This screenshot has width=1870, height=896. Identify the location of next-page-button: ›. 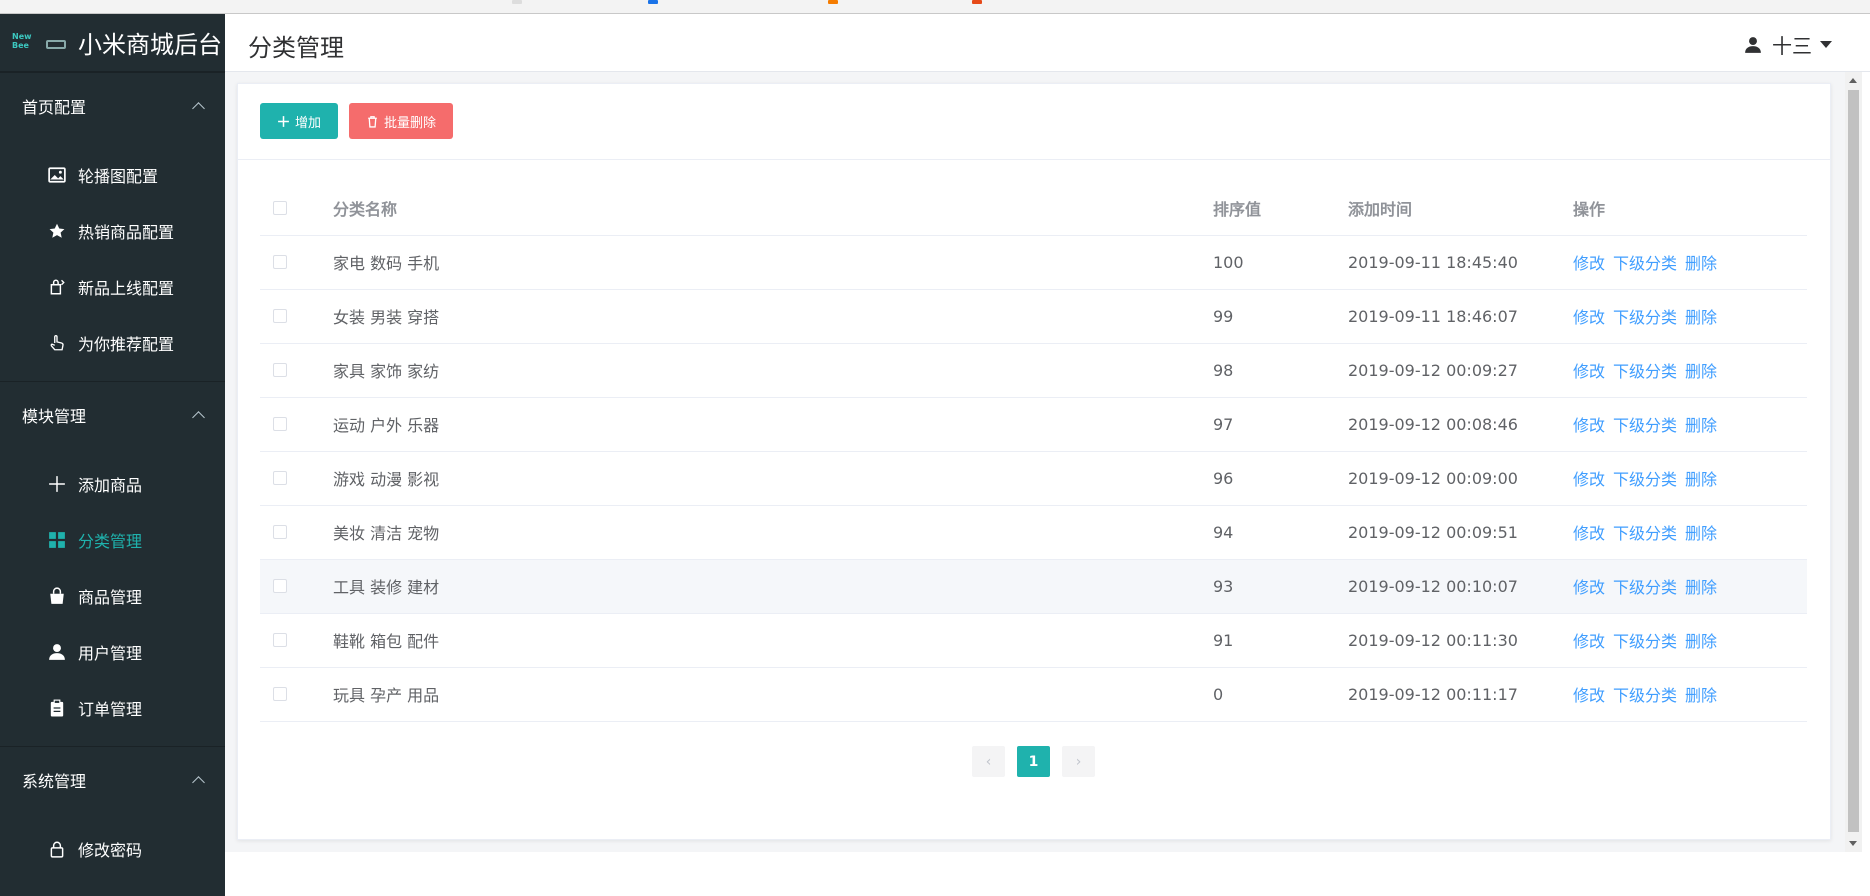
(1078, 761).